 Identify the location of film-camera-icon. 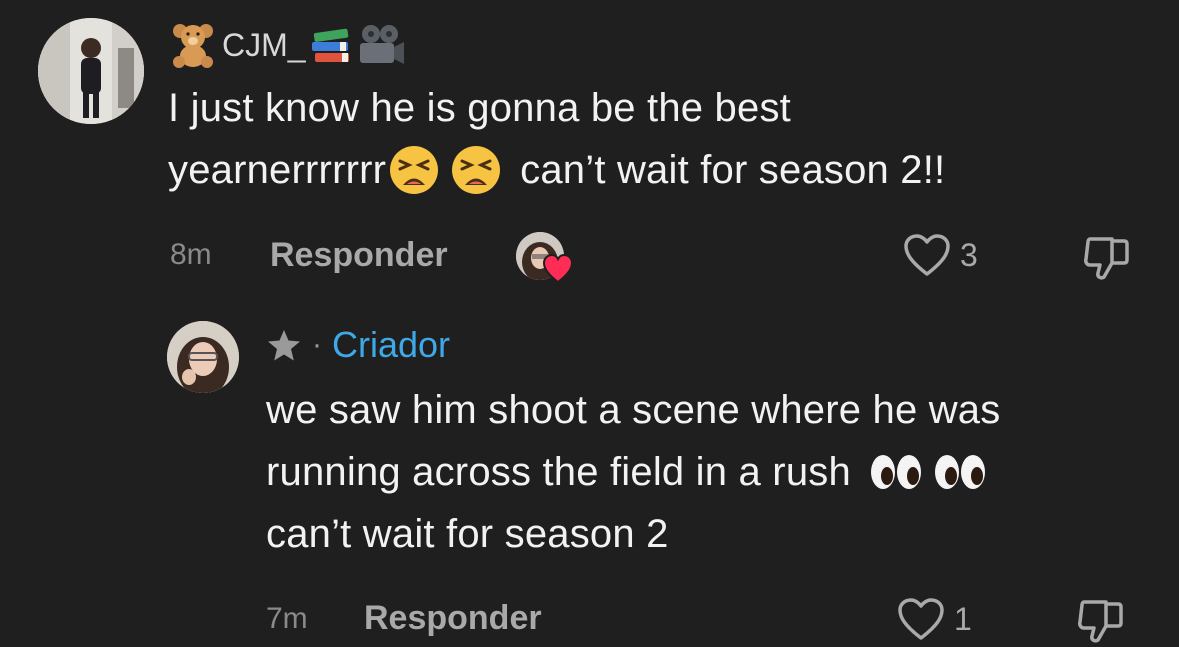
(381, 45).